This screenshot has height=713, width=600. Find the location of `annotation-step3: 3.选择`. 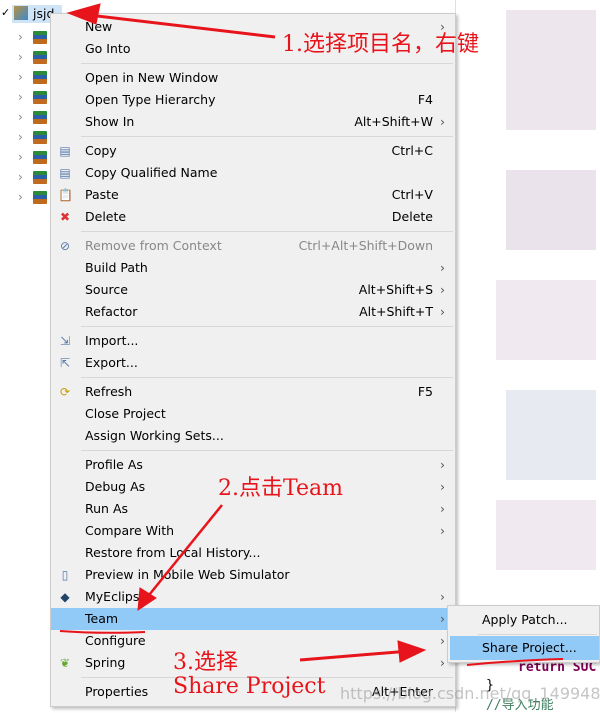

annotation-step3: 3.选择 is located at coordinates (205, 662).